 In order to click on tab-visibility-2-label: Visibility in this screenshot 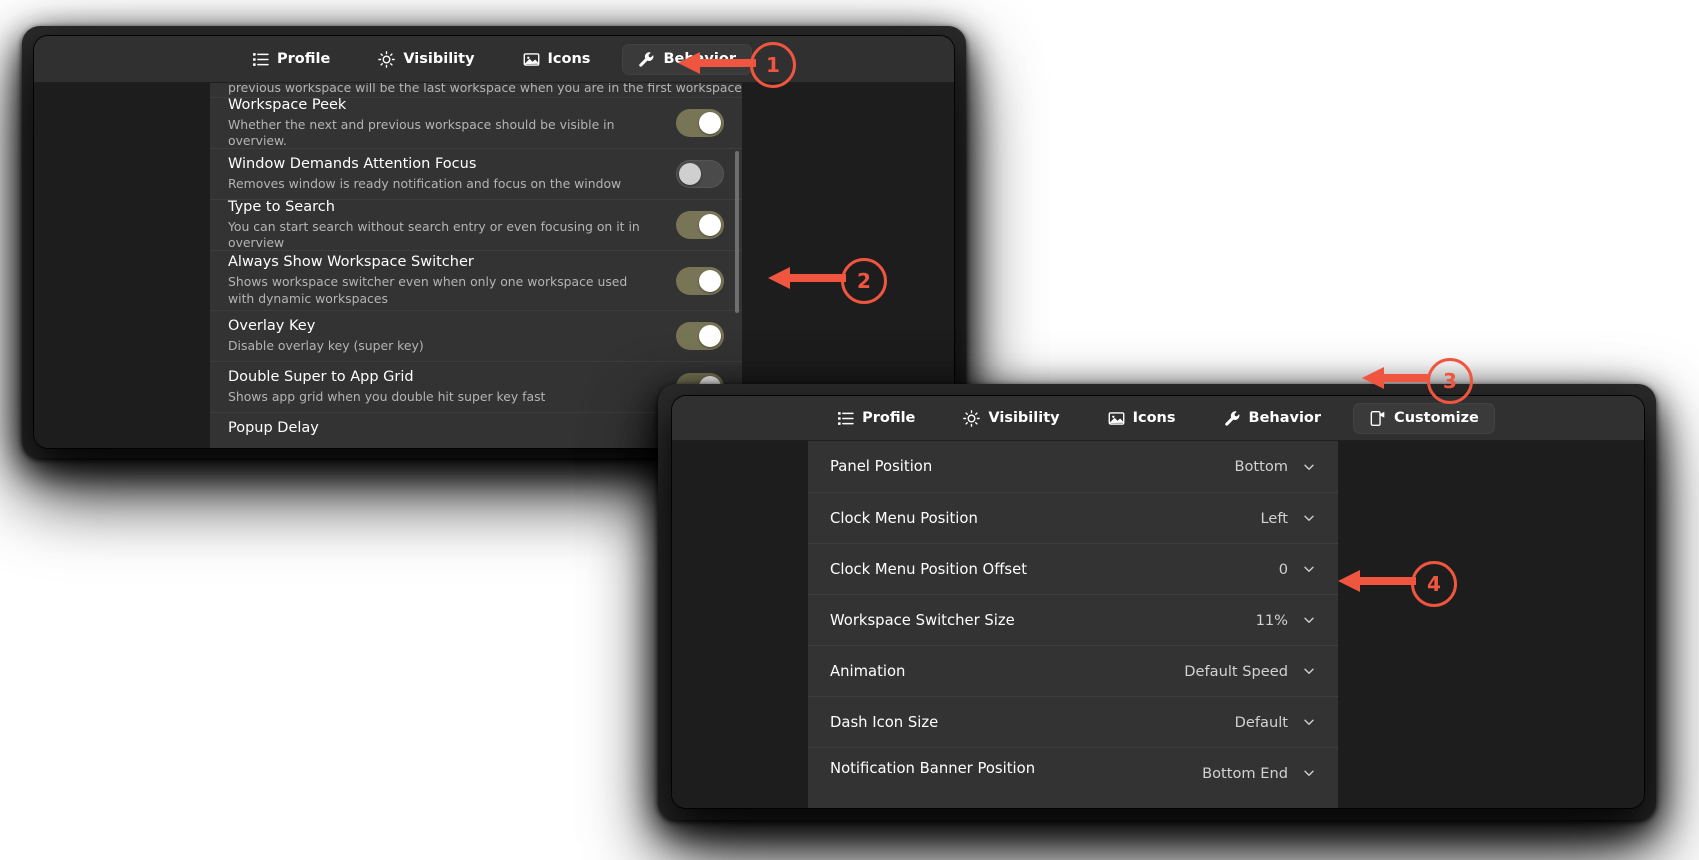, I will do `click(1024, 418)`.